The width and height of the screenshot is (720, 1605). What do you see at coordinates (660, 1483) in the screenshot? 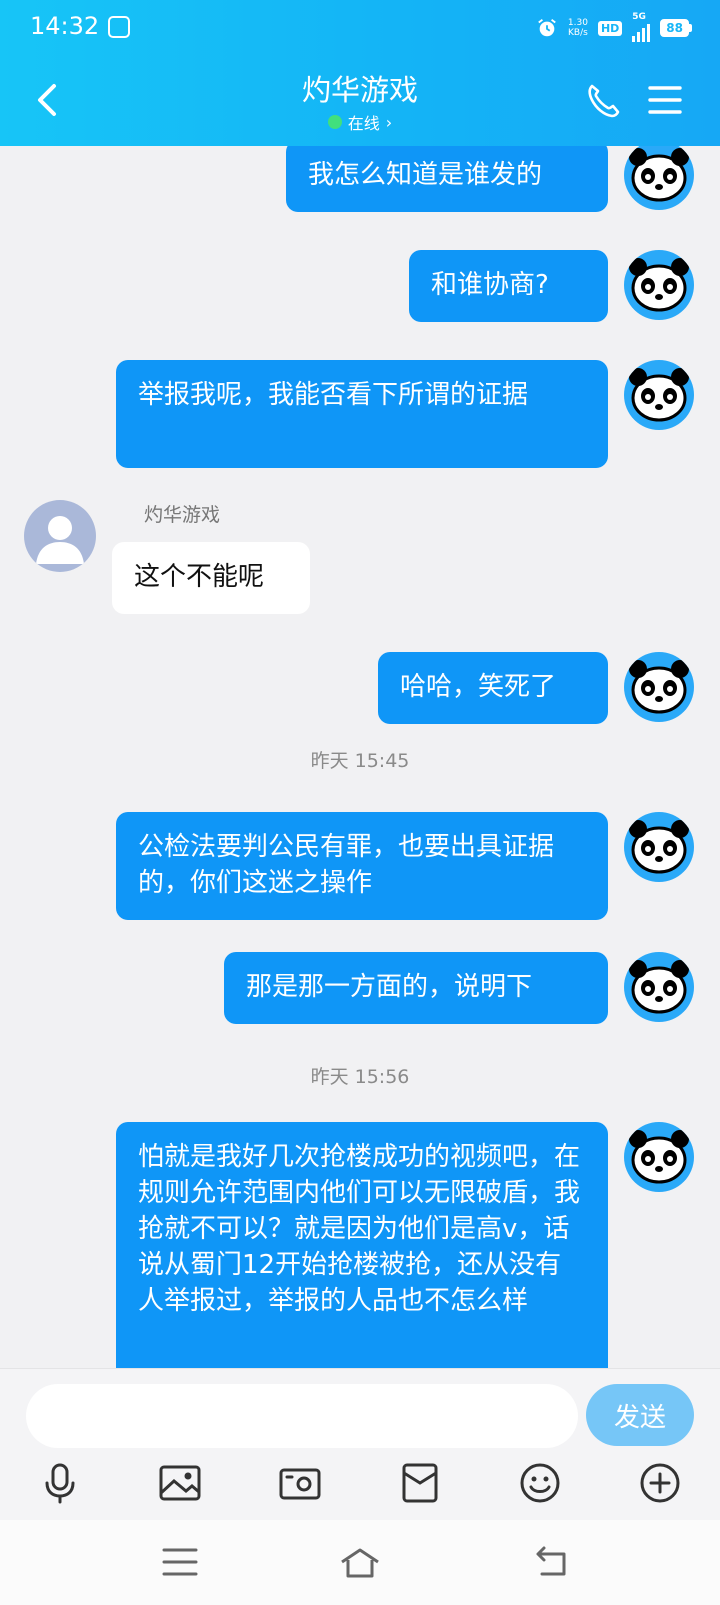
I see `plus-icon` at bounding box center [660, 1483].